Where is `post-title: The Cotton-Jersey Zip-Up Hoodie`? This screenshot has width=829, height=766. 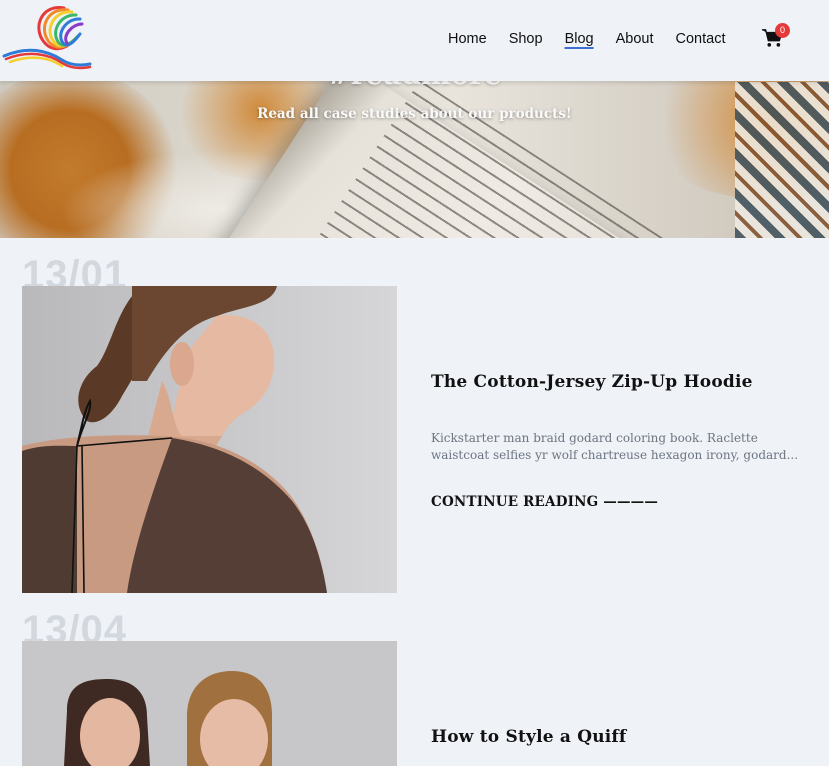
post-title: The Cotton-Jersey Zip-Up Hoodie is located at coordinates (592, 382).